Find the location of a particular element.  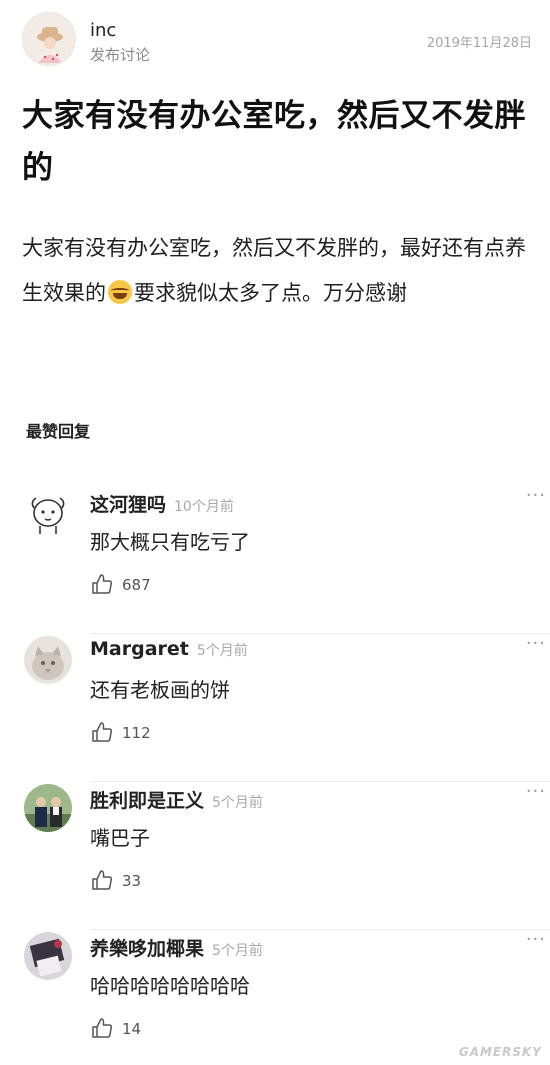

post-header: inc 发布讨论 2019年11月28日 is located at coordinates (277, 40).